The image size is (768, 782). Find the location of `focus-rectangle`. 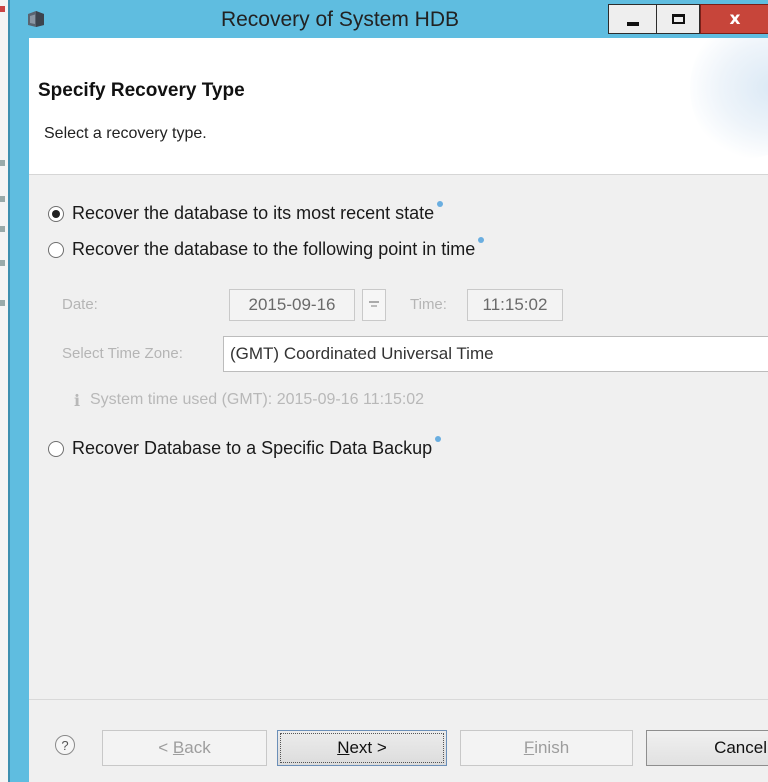

focus-rectangle is located at coordinates (362, 748).